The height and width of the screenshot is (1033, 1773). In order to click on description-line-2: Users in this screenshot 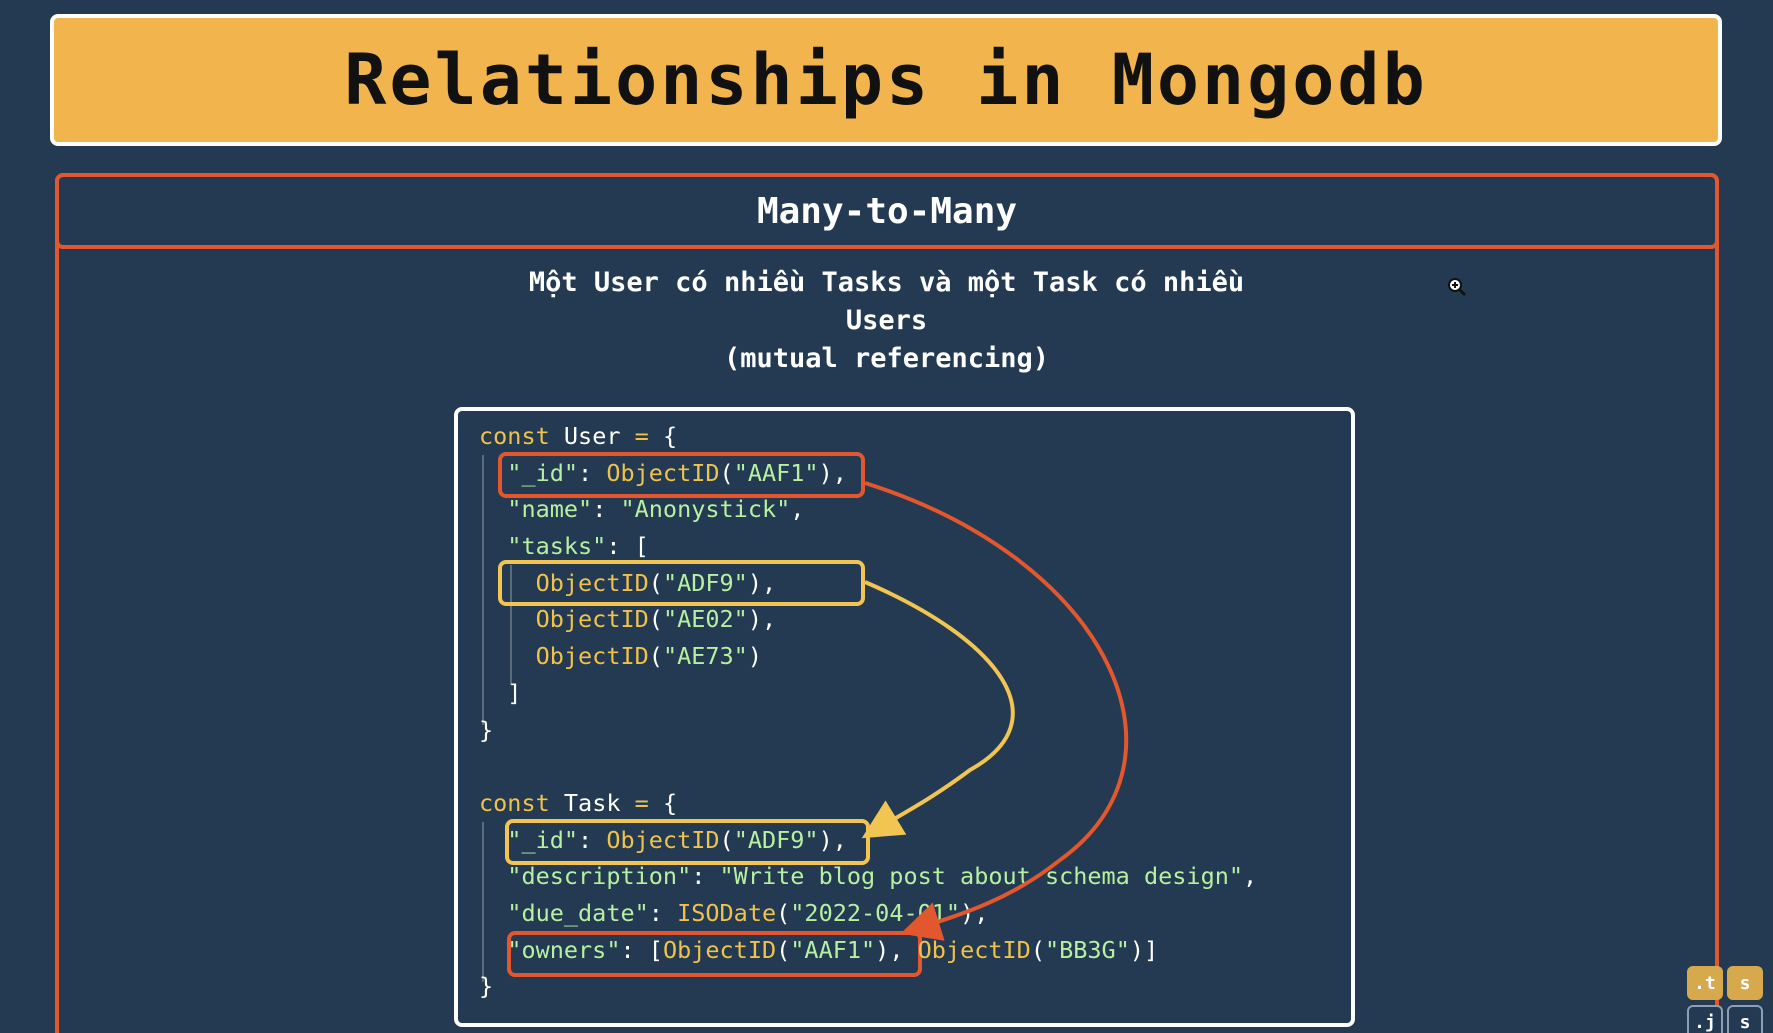, I will do `click(886, 320)`.